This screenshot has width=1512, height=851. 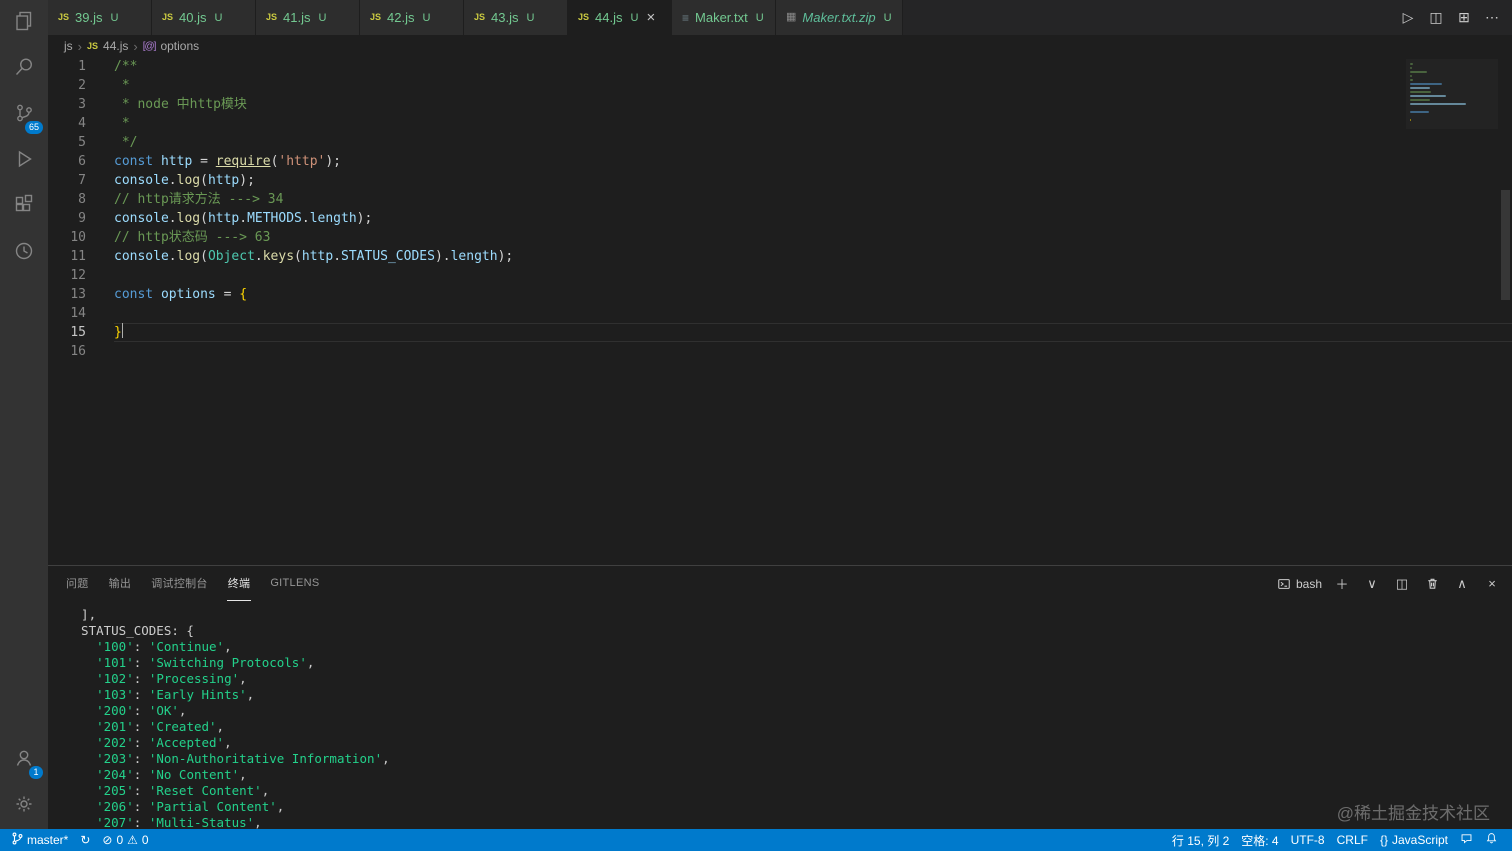 I want to click on run-button: ▷, so click(x=1408, y=17).